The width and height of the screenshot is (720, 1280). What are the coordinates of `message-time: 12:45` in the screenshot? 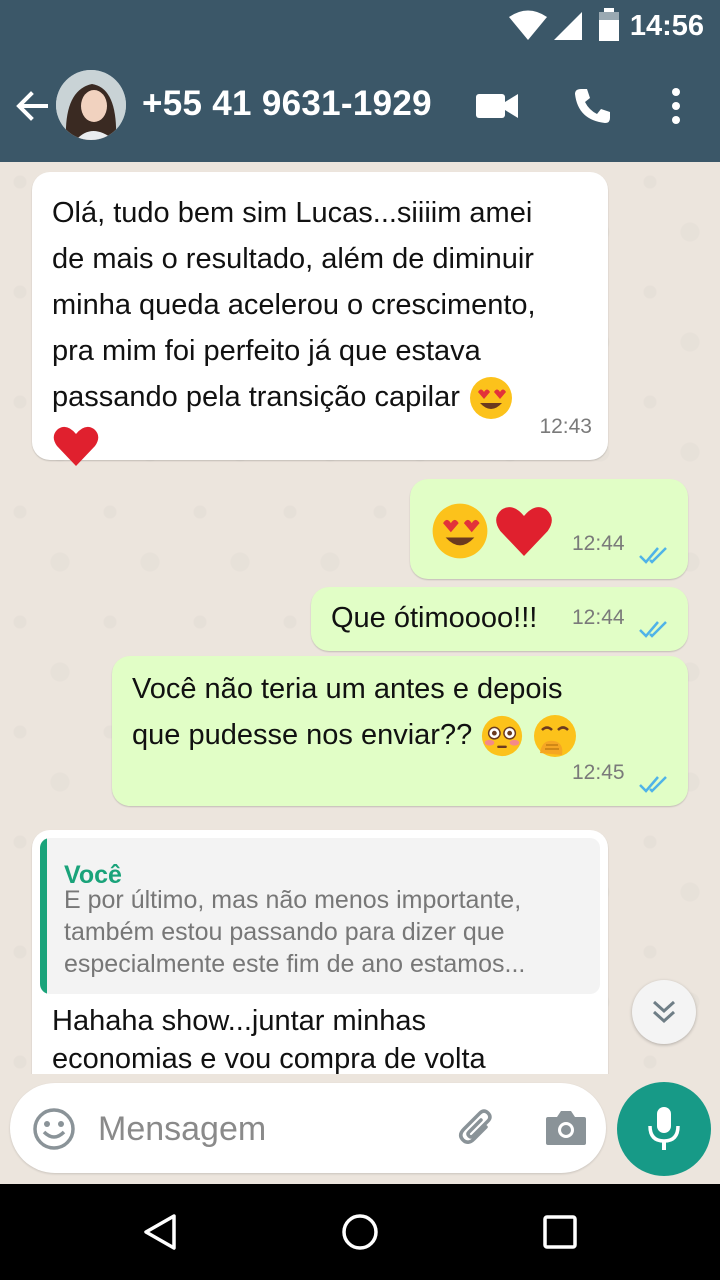 It's located at (598, 772).